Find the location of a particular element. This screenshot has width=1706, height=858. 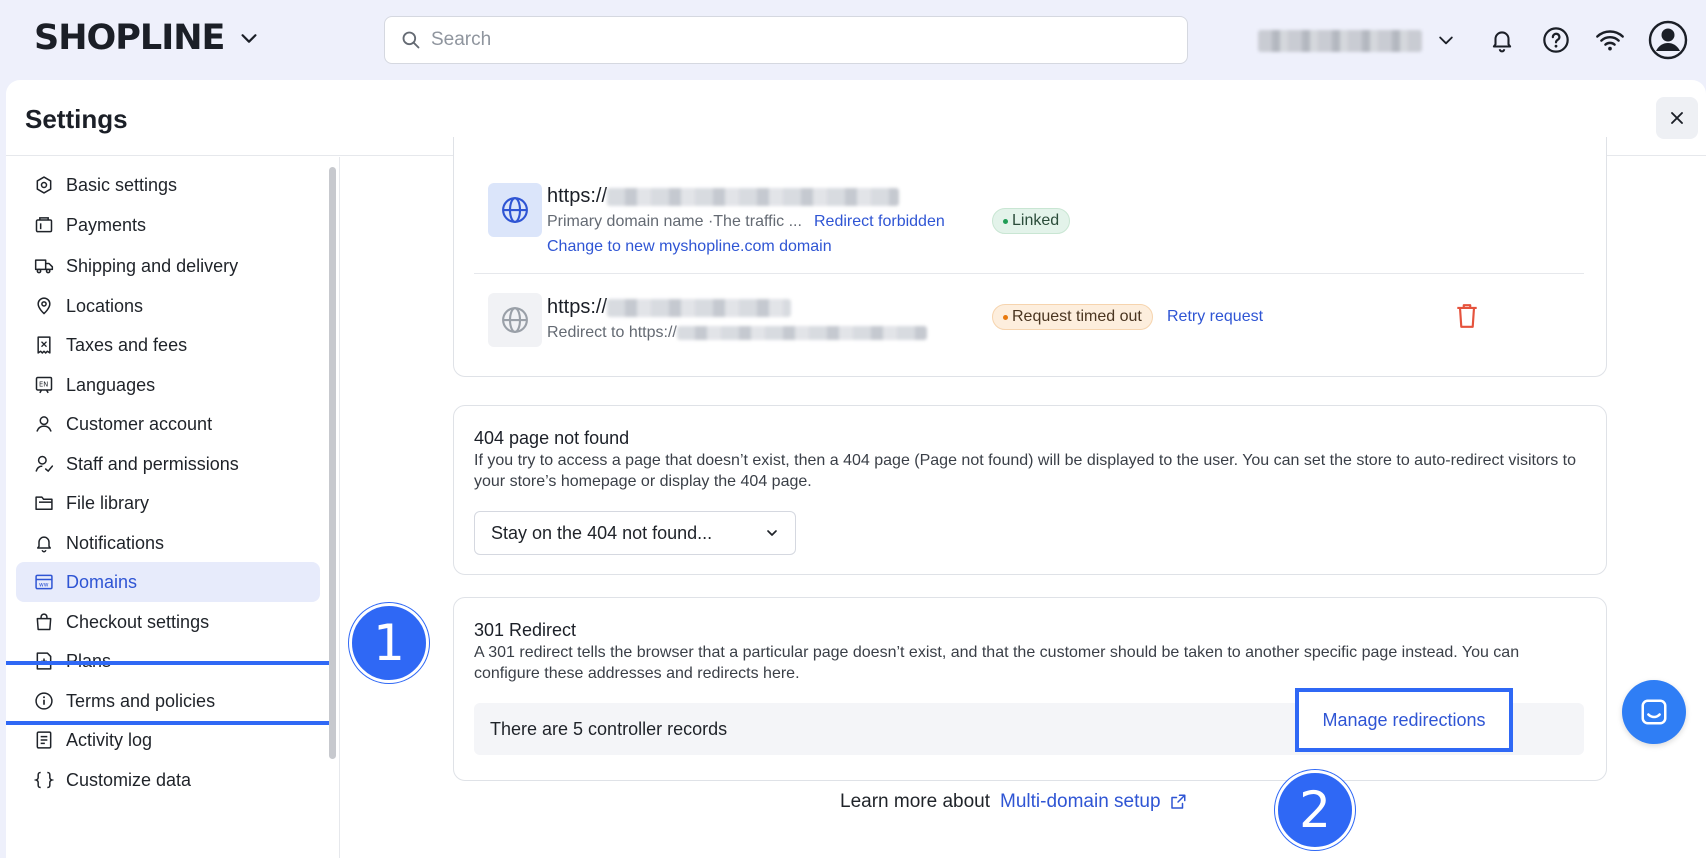

user-icon is located at coordinates (44, 424).